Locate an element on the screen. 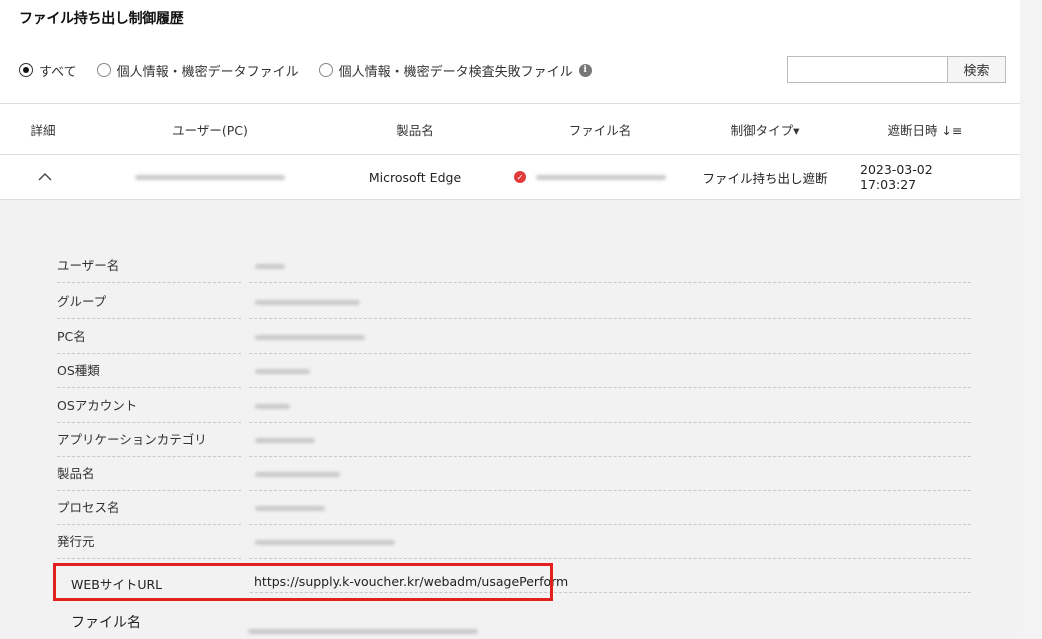  detail-row-os-account: OSアカウント is located at coordinates (514, 406).